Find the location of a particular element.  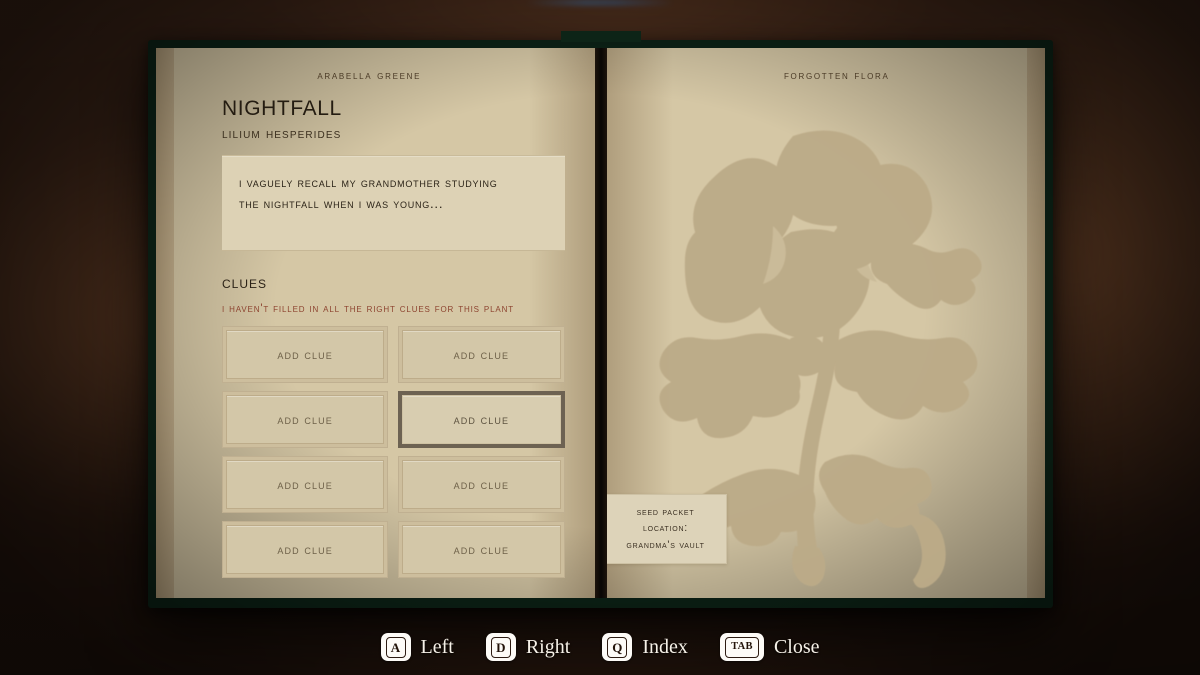

seed-note-line: Location: is located at coordinates (665, 528).